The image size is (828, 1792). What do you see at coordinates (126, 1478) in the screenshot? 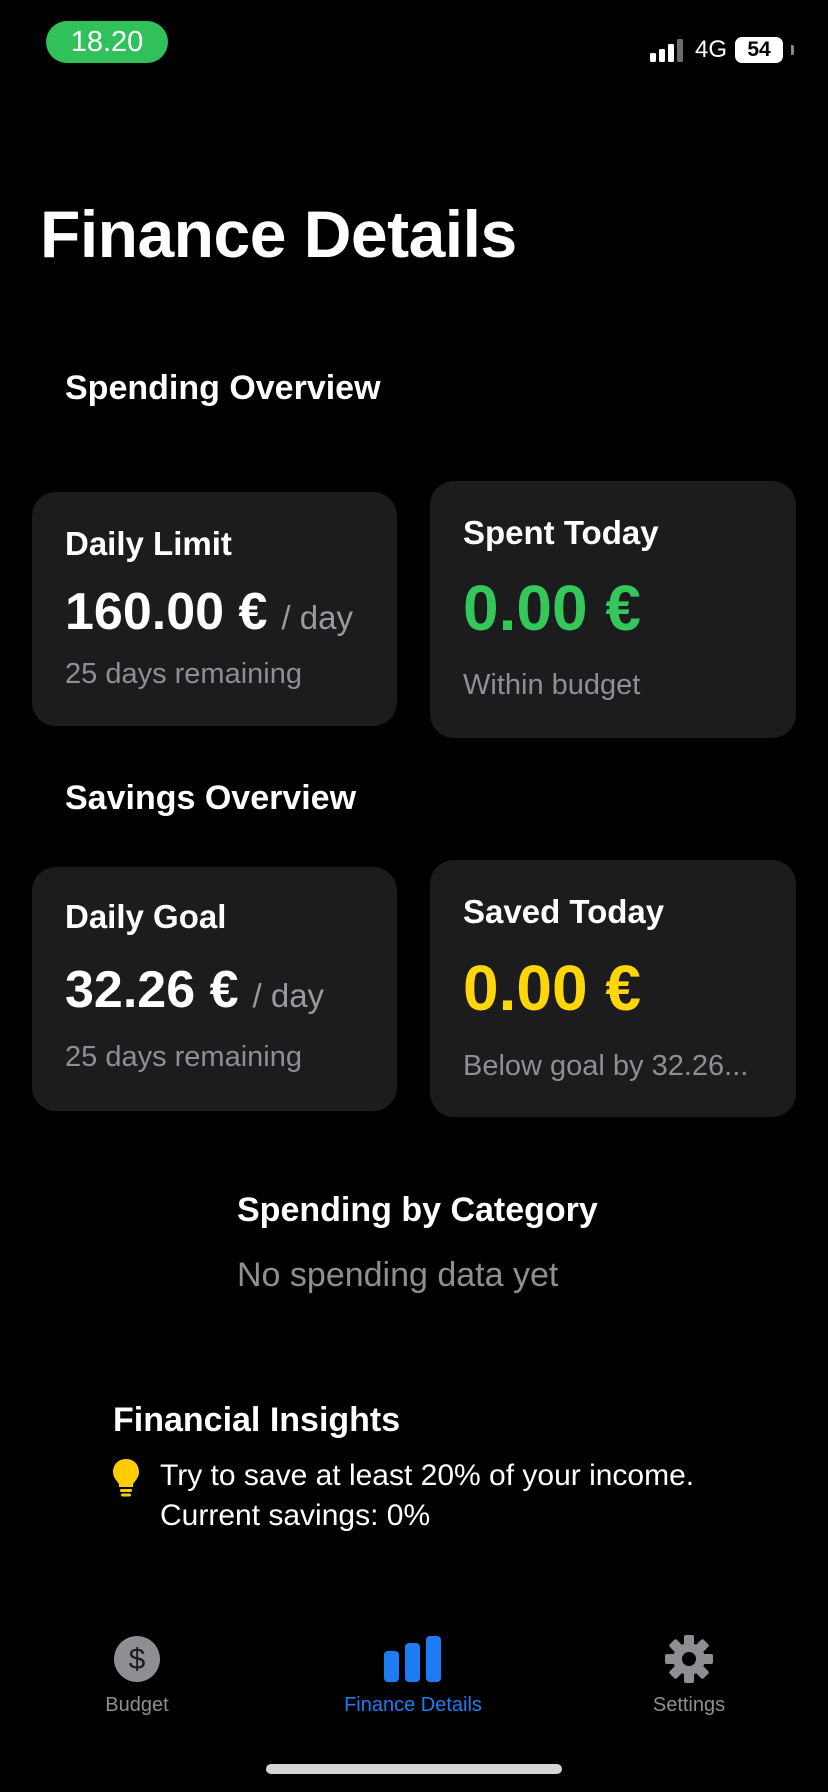
I see `lightbulb-icon` at bounding box center [126, 1478].